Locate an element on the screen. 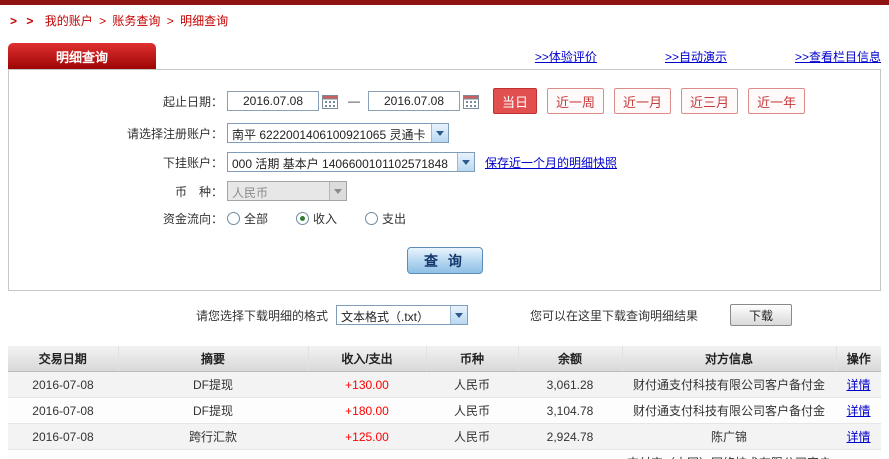 The height and width of the screenshot is (459, 889). flow-option-all-label: 全部 is located at coordinates (256, 219).